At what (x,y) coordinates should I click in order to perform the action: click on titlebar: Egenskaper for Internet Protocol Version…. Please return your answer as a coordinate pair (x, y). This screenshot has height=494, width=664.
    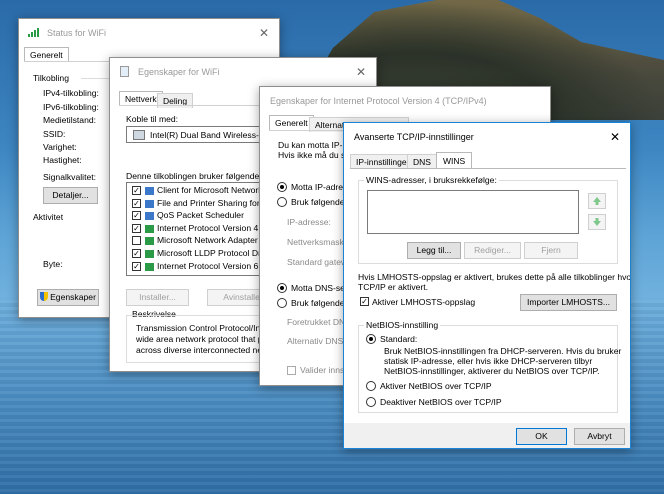
    Looking at the image, I should click on (405, 101).